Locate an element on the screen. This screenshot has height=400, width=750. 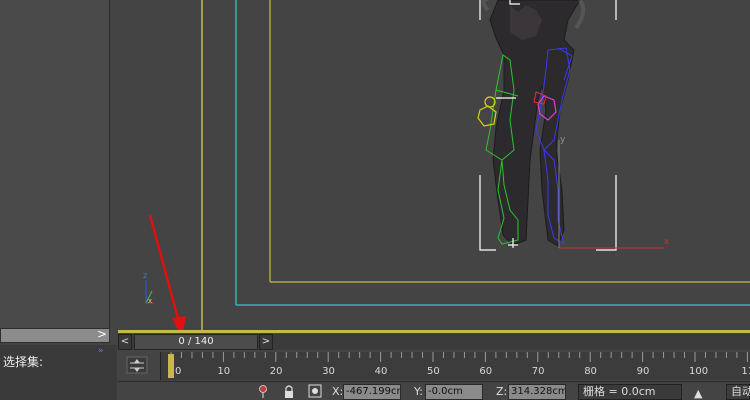
command-panel-rollout is located at coordinates (55, 165).